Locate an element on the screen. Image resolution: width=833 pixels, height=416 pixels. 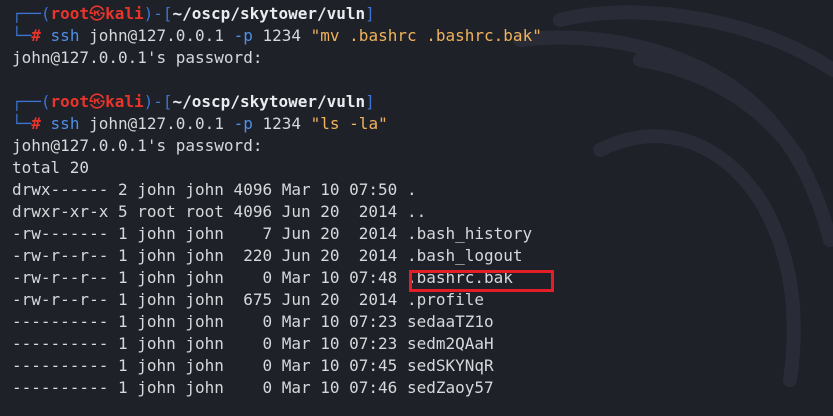
bashrc-bak-highlight is located at coordinates (481, 281).